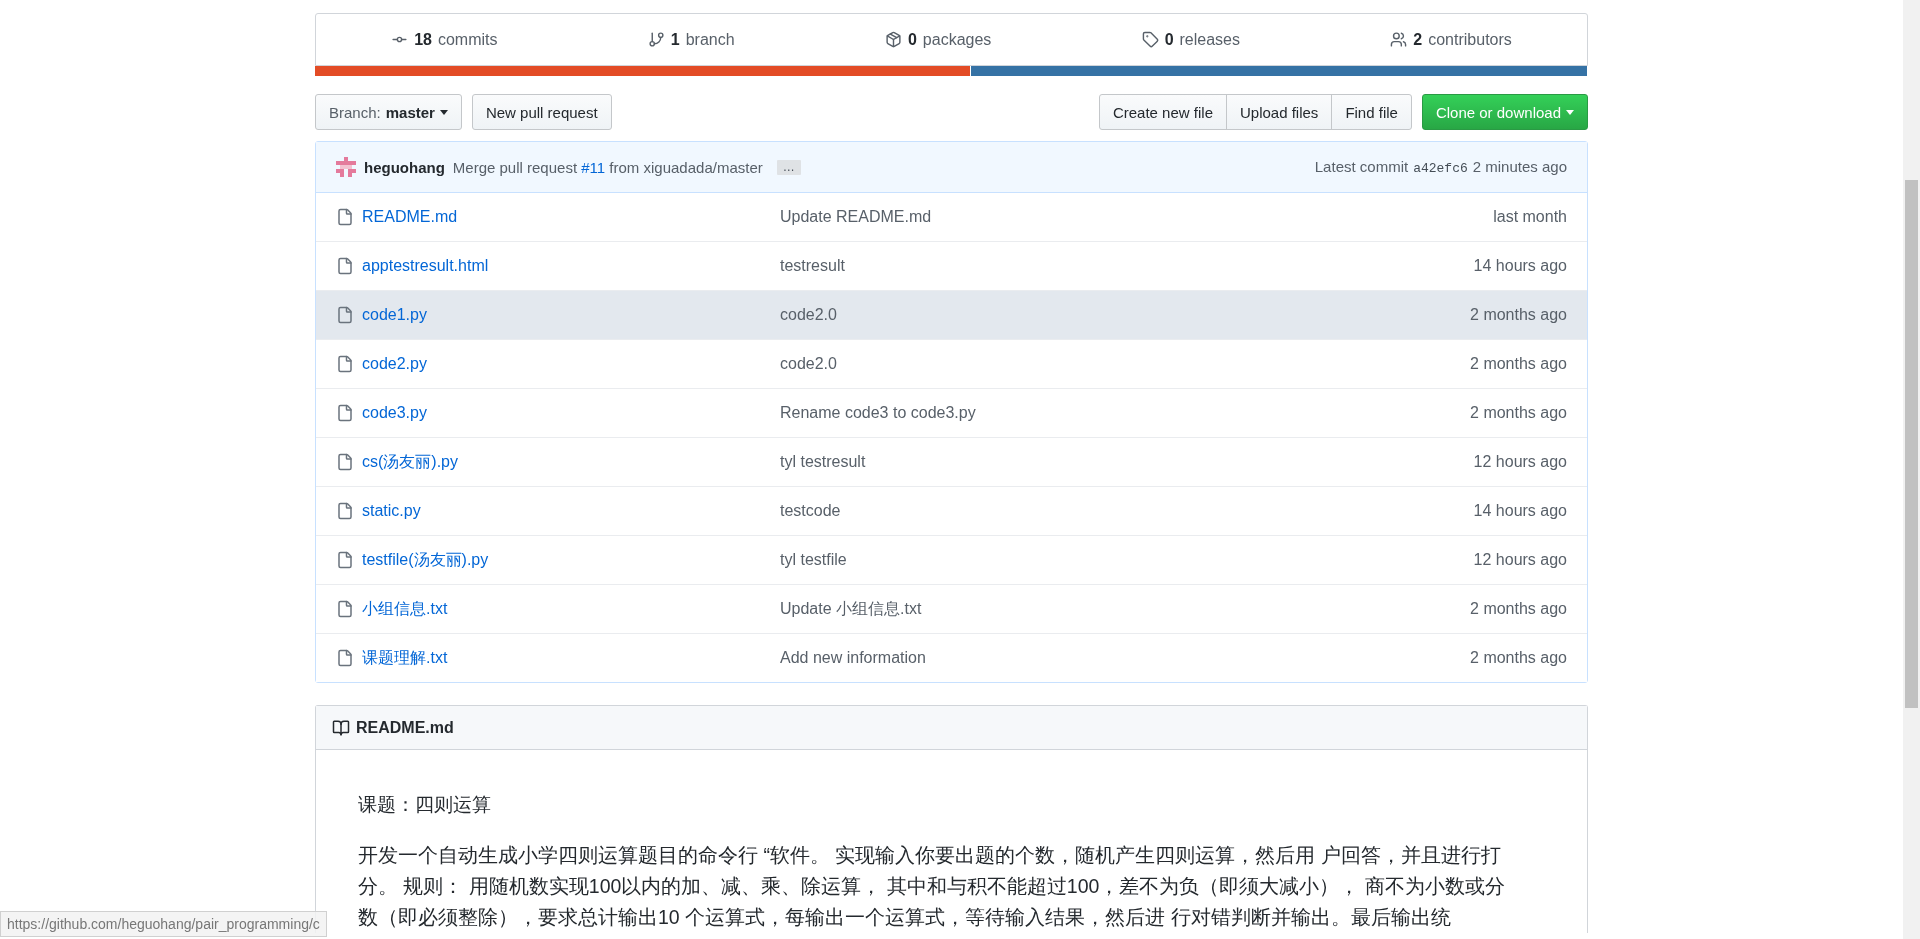 Image resolution: width=1920 pixels, height=939 pixels. Describe the element at coordinates (391, 511) in the screenshot. I see `file-link: static.py` at that location.